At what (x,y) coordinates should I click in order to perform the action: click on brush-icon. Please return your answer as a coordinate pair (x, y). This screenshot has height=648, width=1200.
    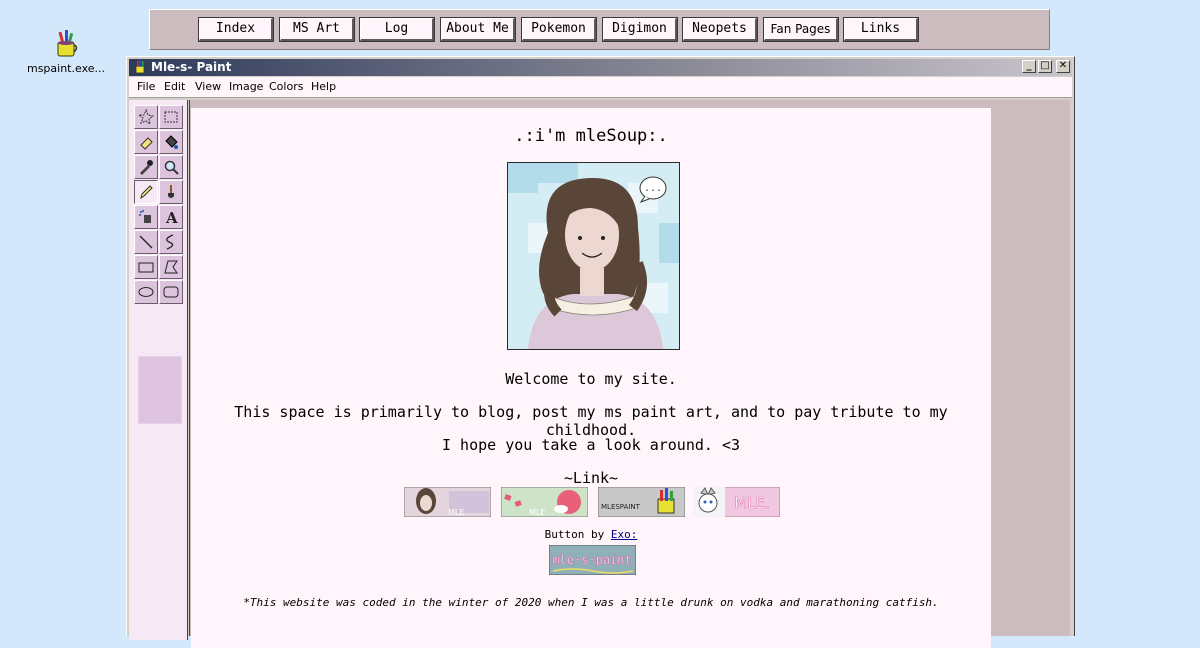
    Looking at the image, I should click on (171, 192).